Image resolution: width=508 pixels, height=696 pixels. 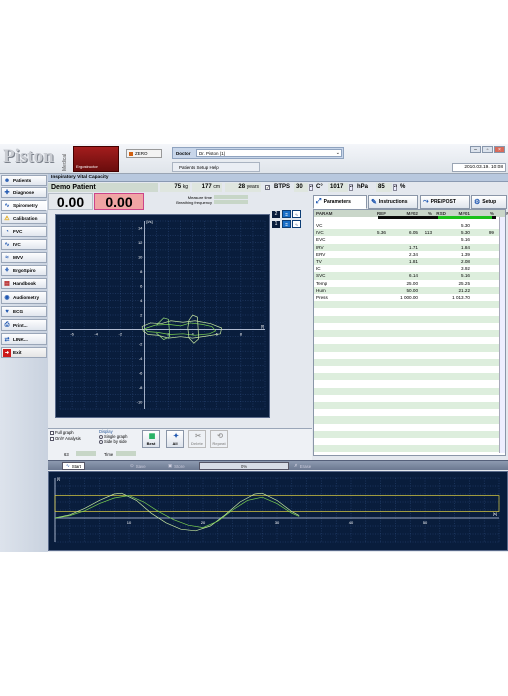 What do you see at coordinates (175, 443) in the screenshot?
I see `all-label: All` at bounding box center [175, 443].